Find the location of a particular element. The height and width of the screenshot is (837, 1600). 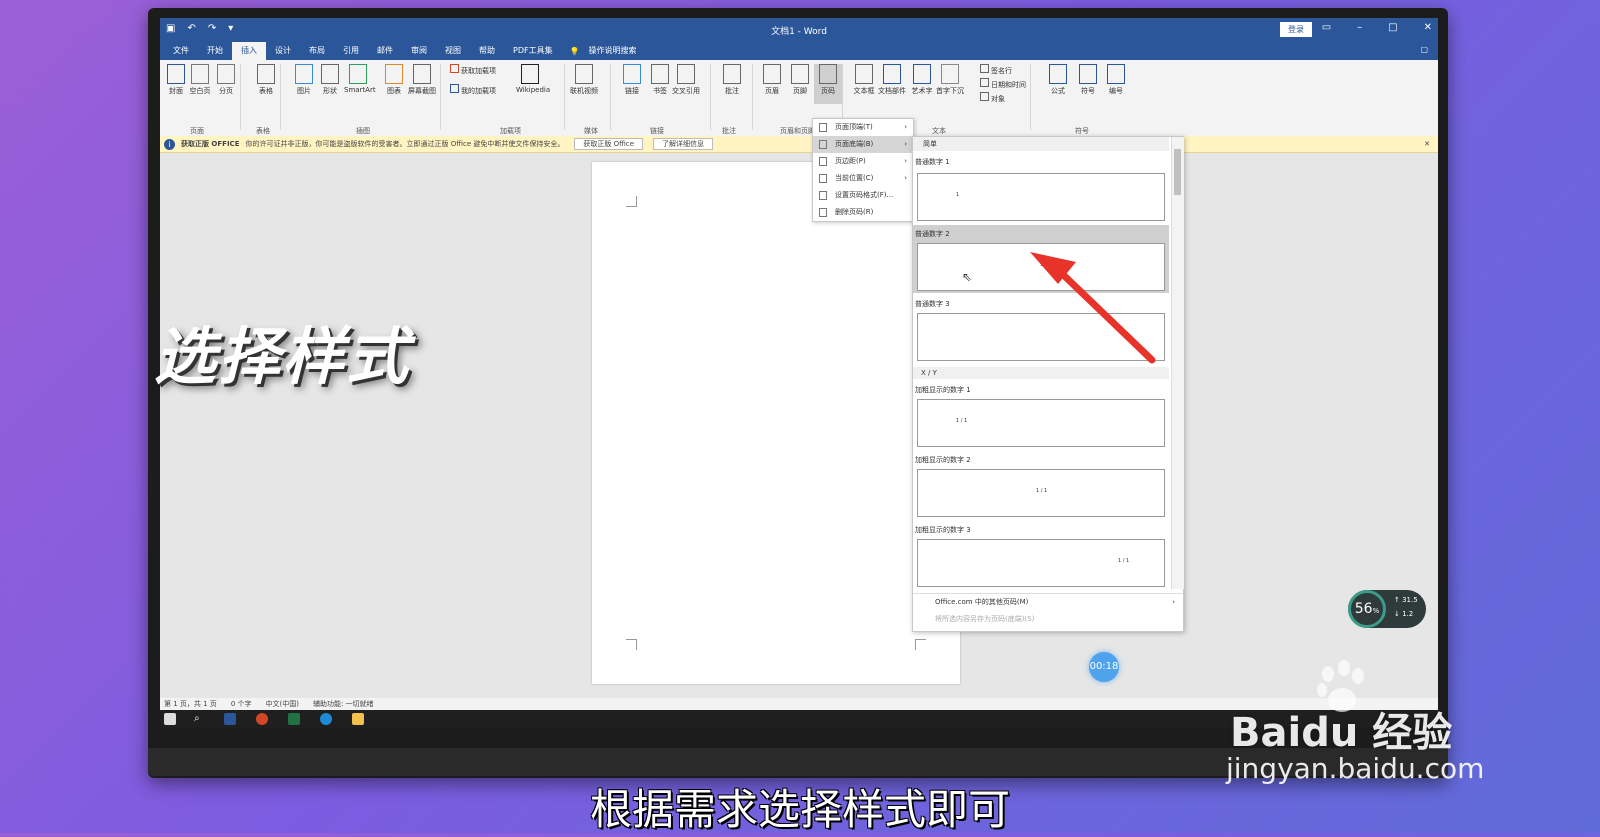

ribbon-button-27: 公式 is located at coordinates (1058, 80).